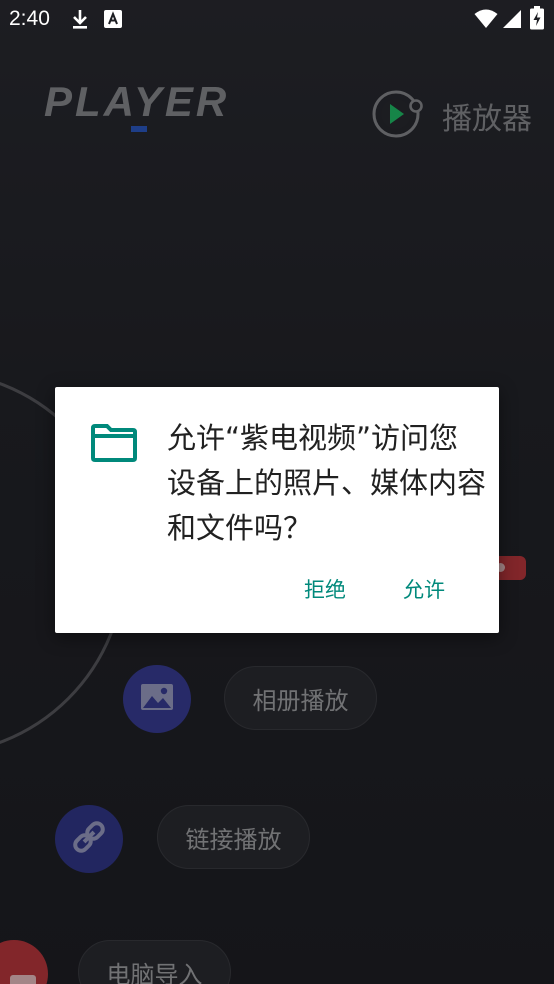 Image resolution: width=554 pixels, height=984 pixels. I want to click on a-notification-icon, so click(113, 21).